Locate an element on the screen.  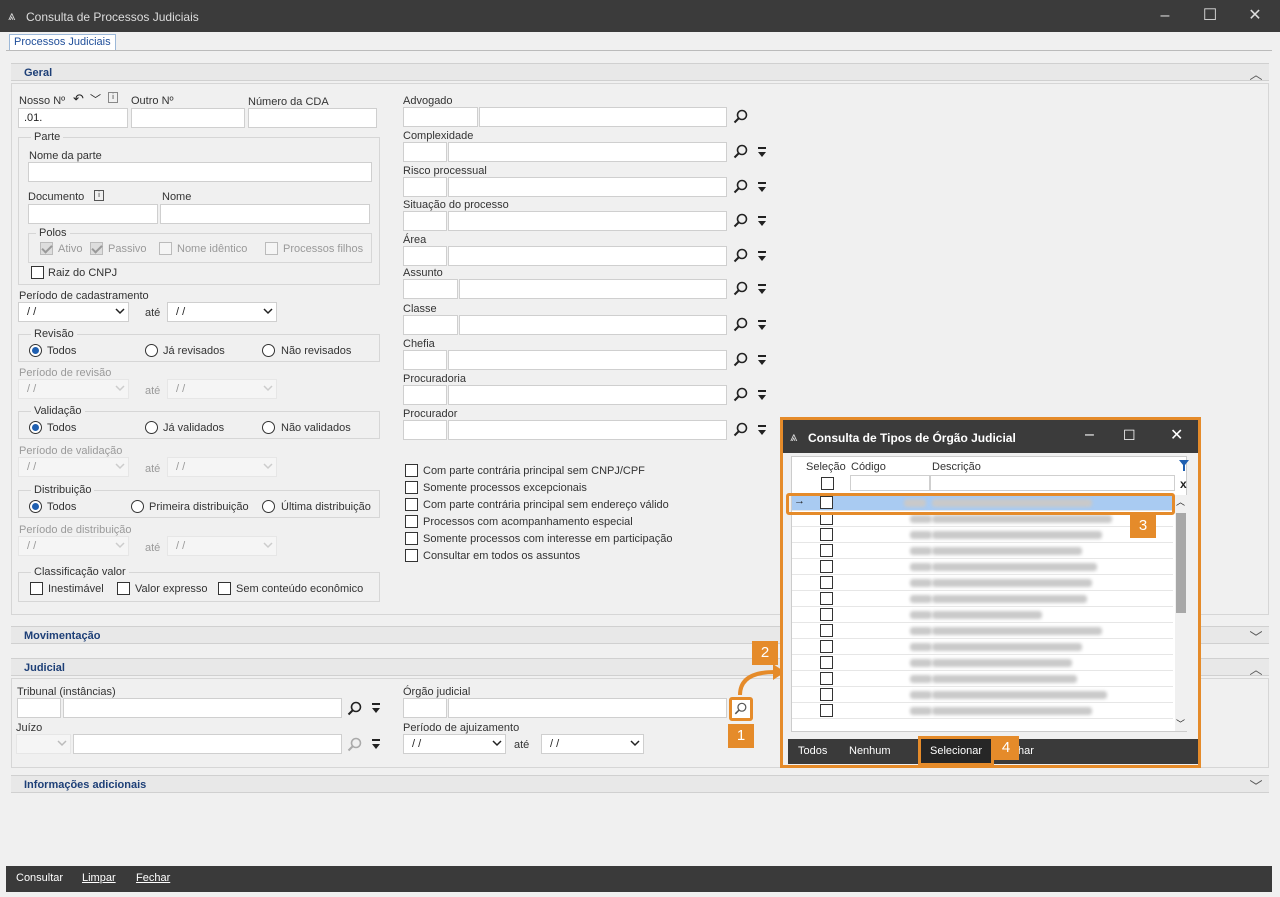
chevron-up-icon: ︿ is located at coordinates (1256, 668).